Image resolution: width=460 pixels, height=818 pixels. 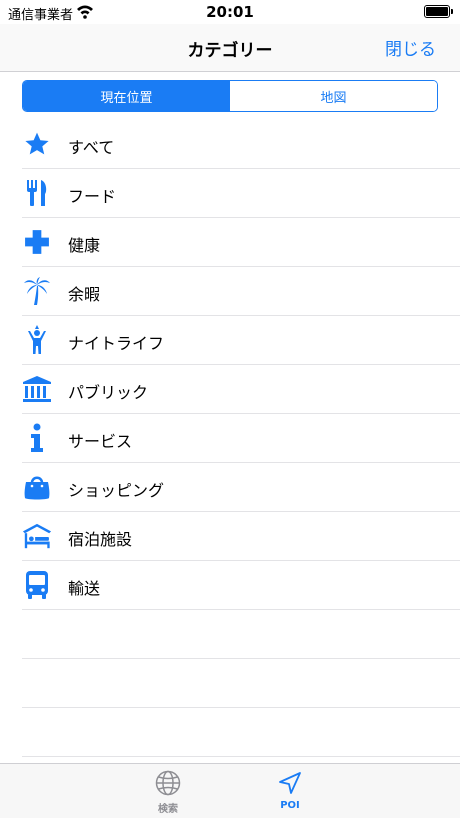 I want to click on category-row-nightlife: ナイトライフ, so click(x=241, y=340).